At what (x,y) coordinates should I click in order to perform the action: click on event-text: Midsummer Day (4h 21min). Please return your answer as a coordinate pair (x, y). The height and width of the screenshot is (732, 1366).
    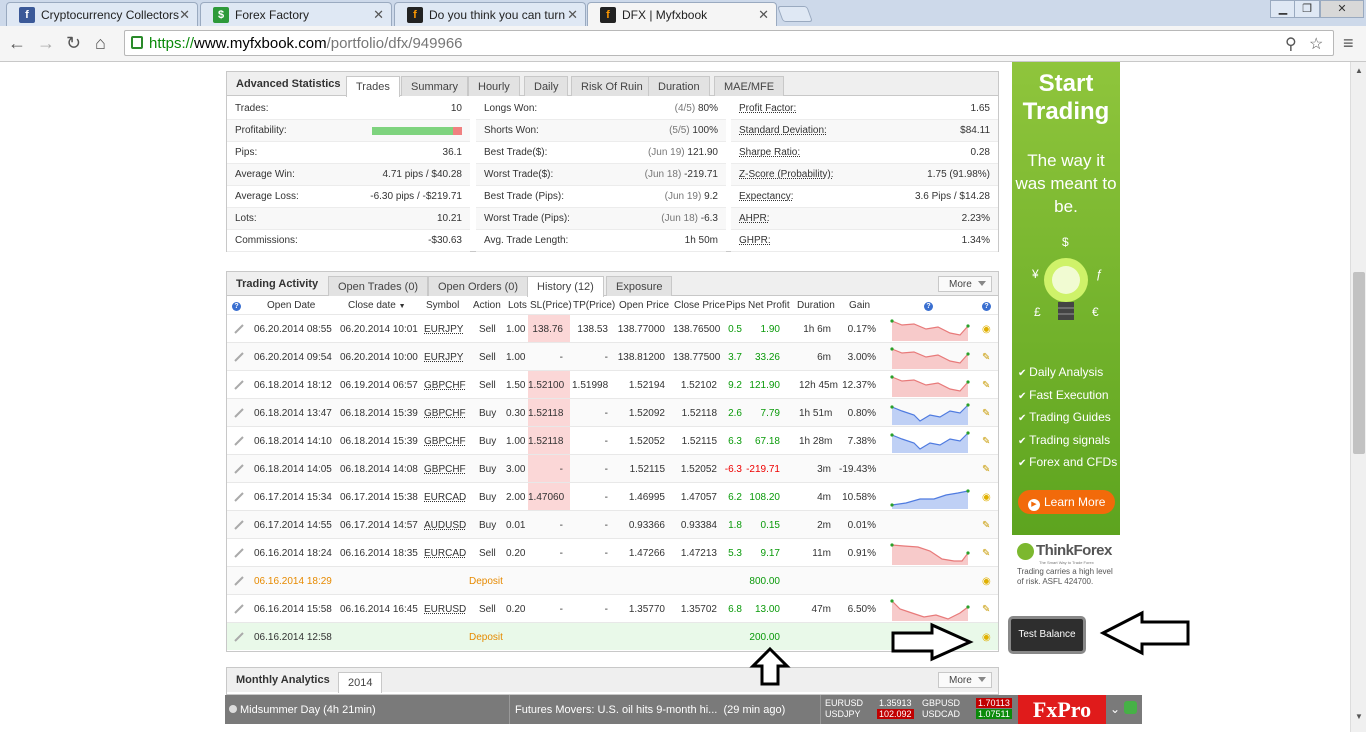
    Looking at the image, I should click on (308, 710).